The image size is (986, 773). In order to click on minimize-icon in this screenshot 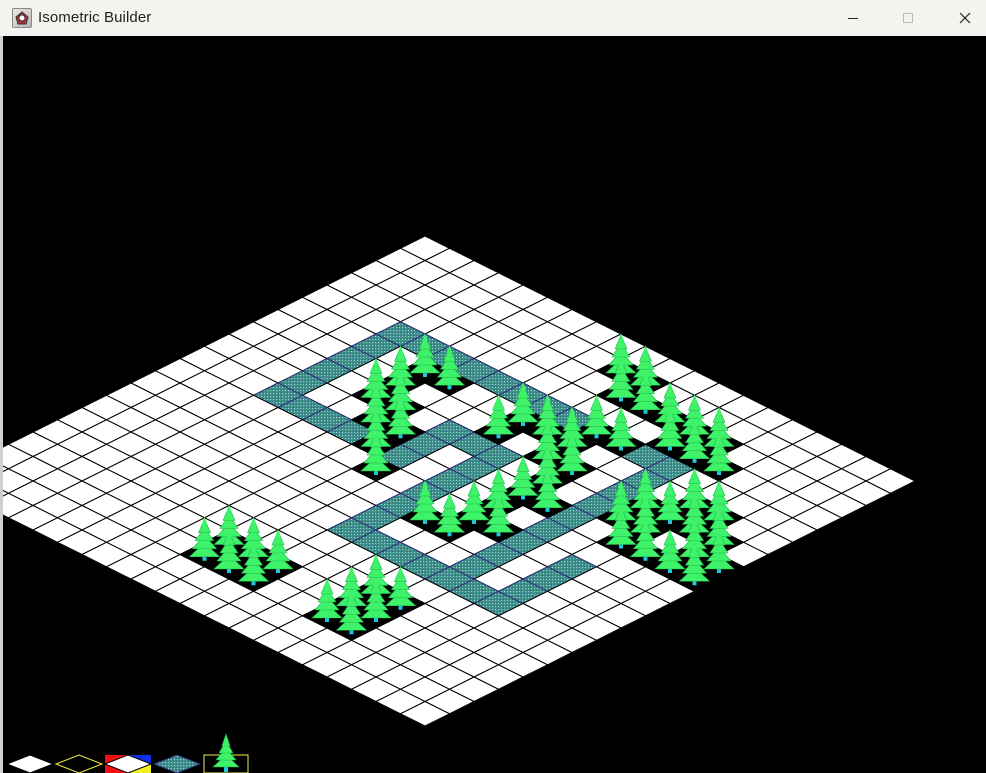, I will do `click(853, 18)`.